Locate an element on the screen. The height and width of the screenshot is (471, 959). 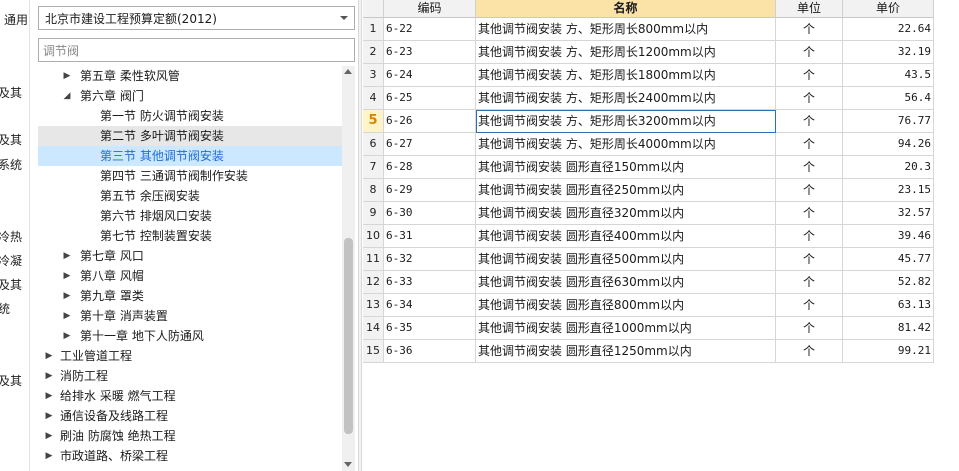
cell-price: 22.64 is located at coordinates (888, 29).